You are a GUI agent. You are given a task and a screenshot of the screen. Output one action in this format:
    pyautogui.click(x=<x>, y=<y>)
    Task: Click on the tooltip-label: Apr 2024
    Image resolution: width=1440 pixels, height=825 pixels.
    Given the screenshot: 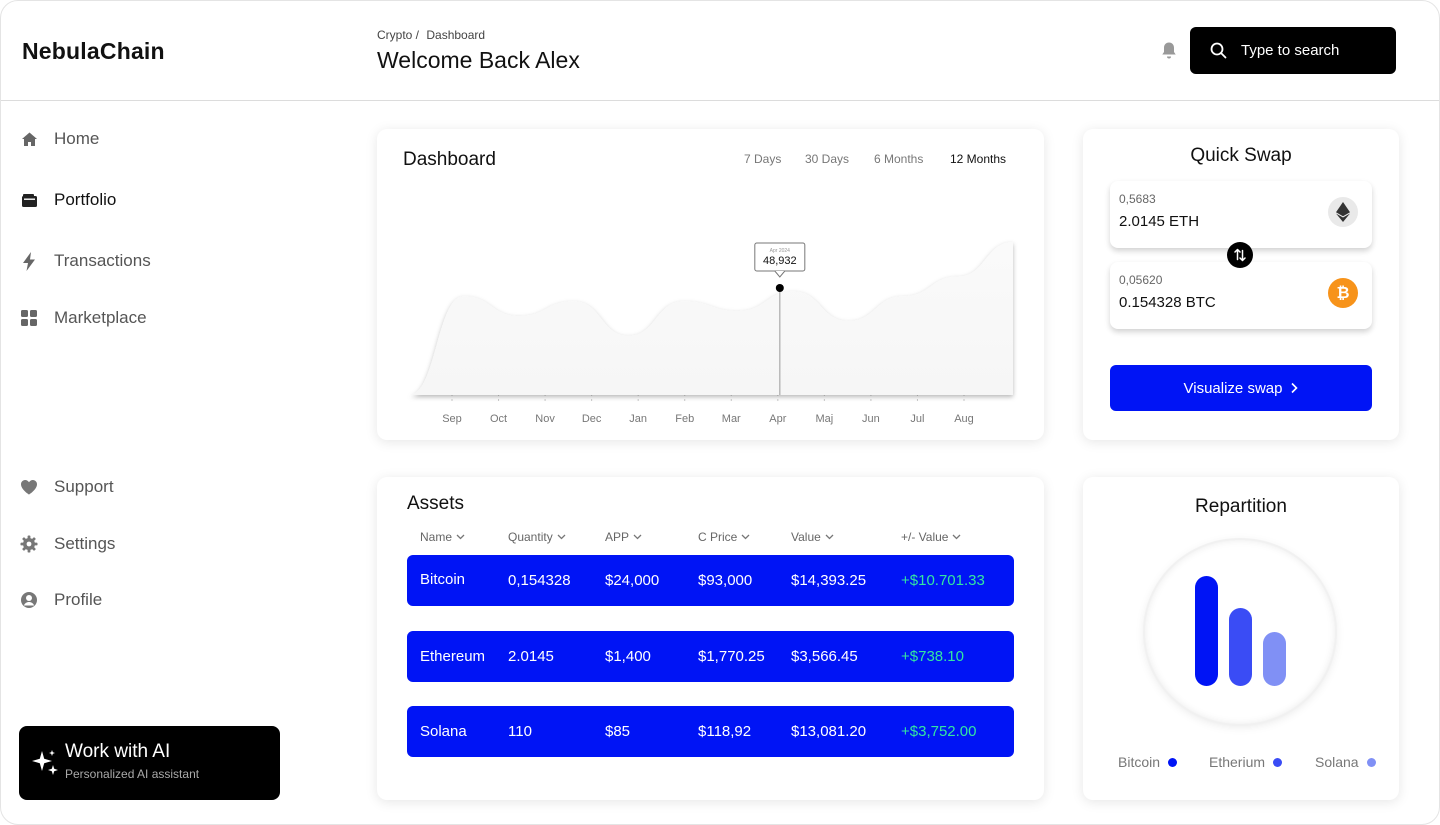 What is the action you would take?
    pyautogui.click(x=780, y=251)
    